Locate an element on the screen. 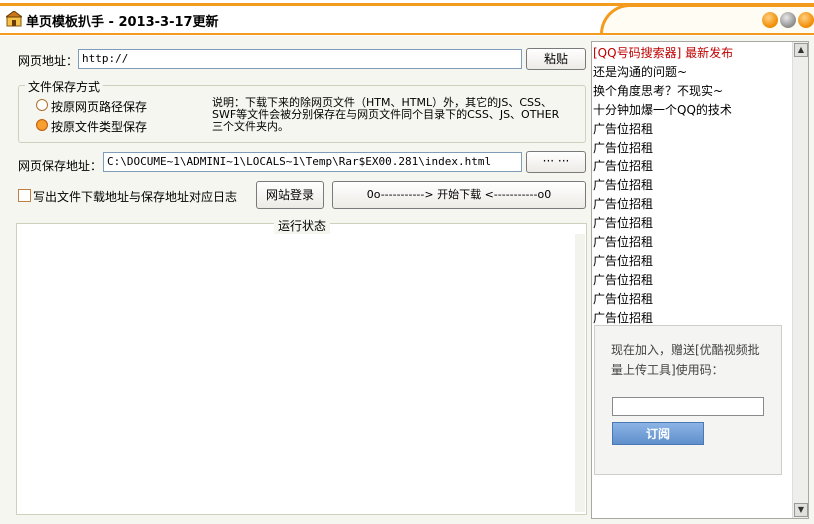 This screenshot has width=814, height=524. subscribe-email-input is located at coordinates (688, 406).